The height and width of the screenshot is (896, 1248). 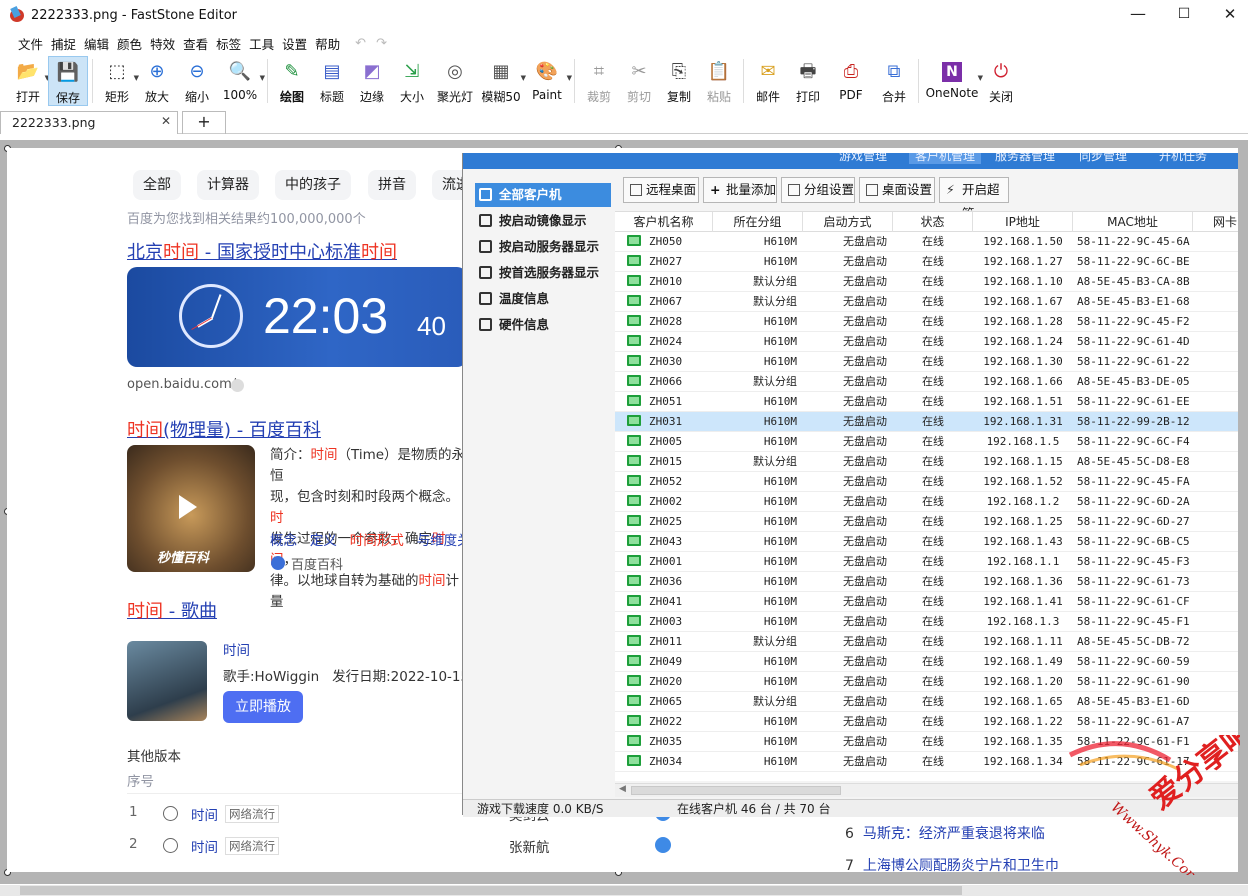 What do you see at coordinates (118, 81) in the screenshot?
I see `toolbar-rect-button: ⬚ 矩形 ▼` at bounding box center [118, 81].